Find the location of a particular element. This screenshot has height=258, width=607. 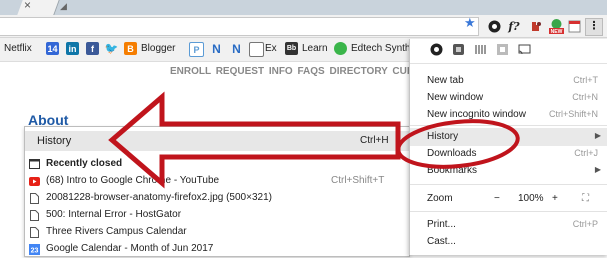

tab-close-icon: × is located at coordinates (27, 6).